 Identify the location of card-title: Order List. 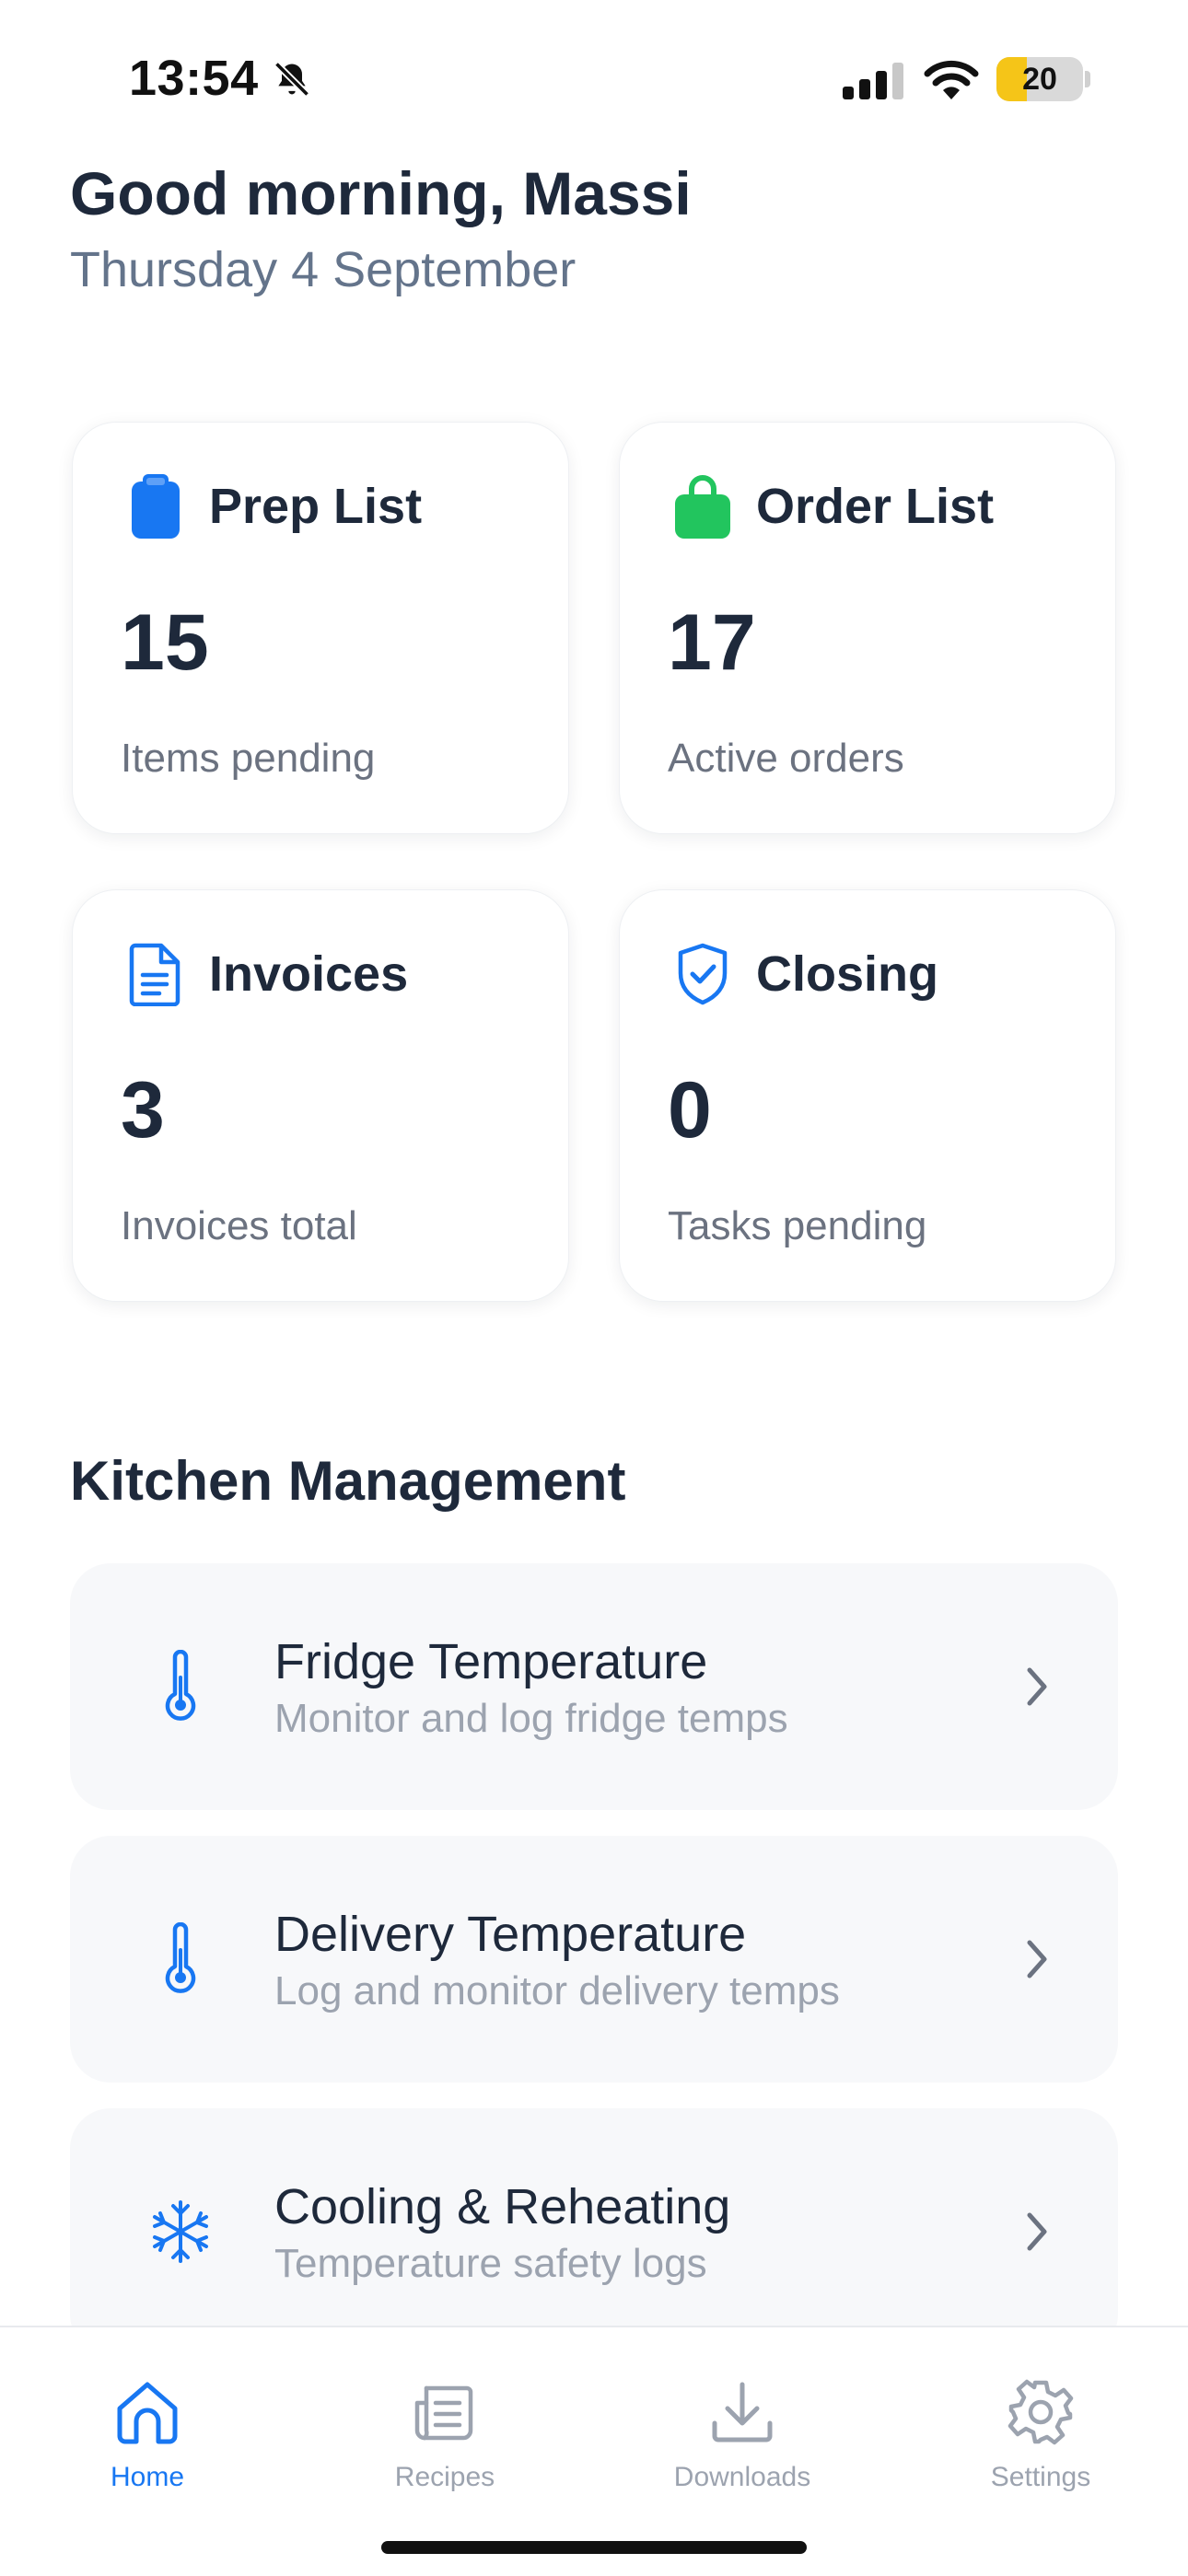
(875, 506).